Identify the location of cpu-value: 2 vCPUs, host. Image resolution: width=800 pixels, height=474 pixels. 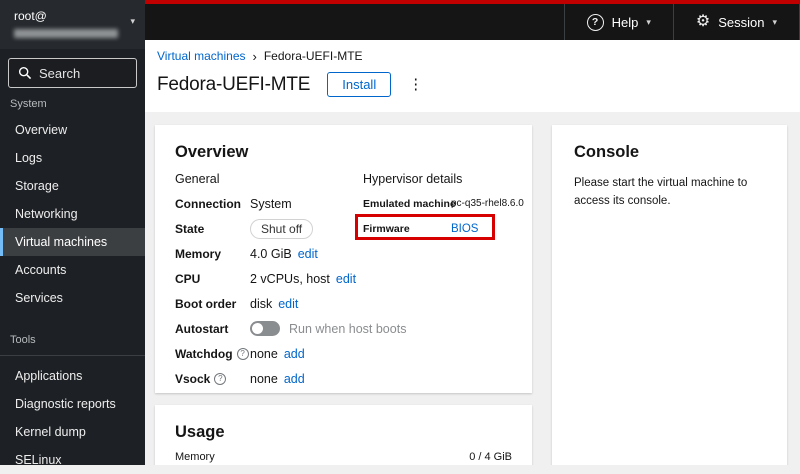
(290, 279).